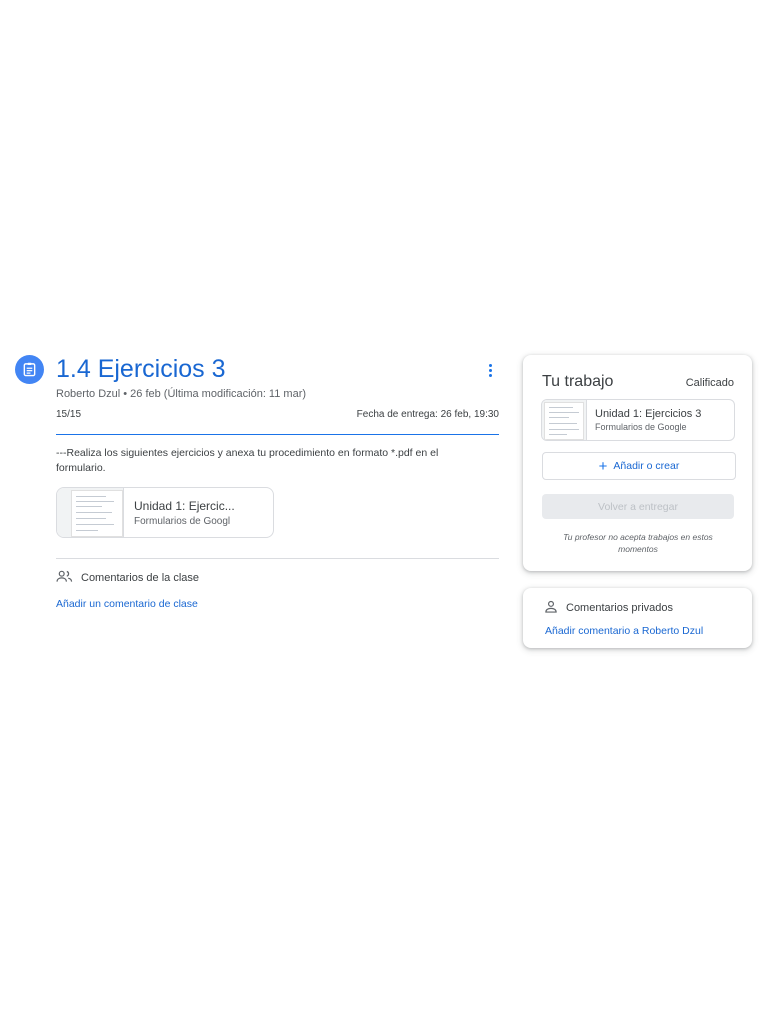 The width and height of the screenshot is (768, 1024). Describe the element at coordinates (638, 506) in the screenshot. I see `resubmit-button: Volver a entregar` at that location.